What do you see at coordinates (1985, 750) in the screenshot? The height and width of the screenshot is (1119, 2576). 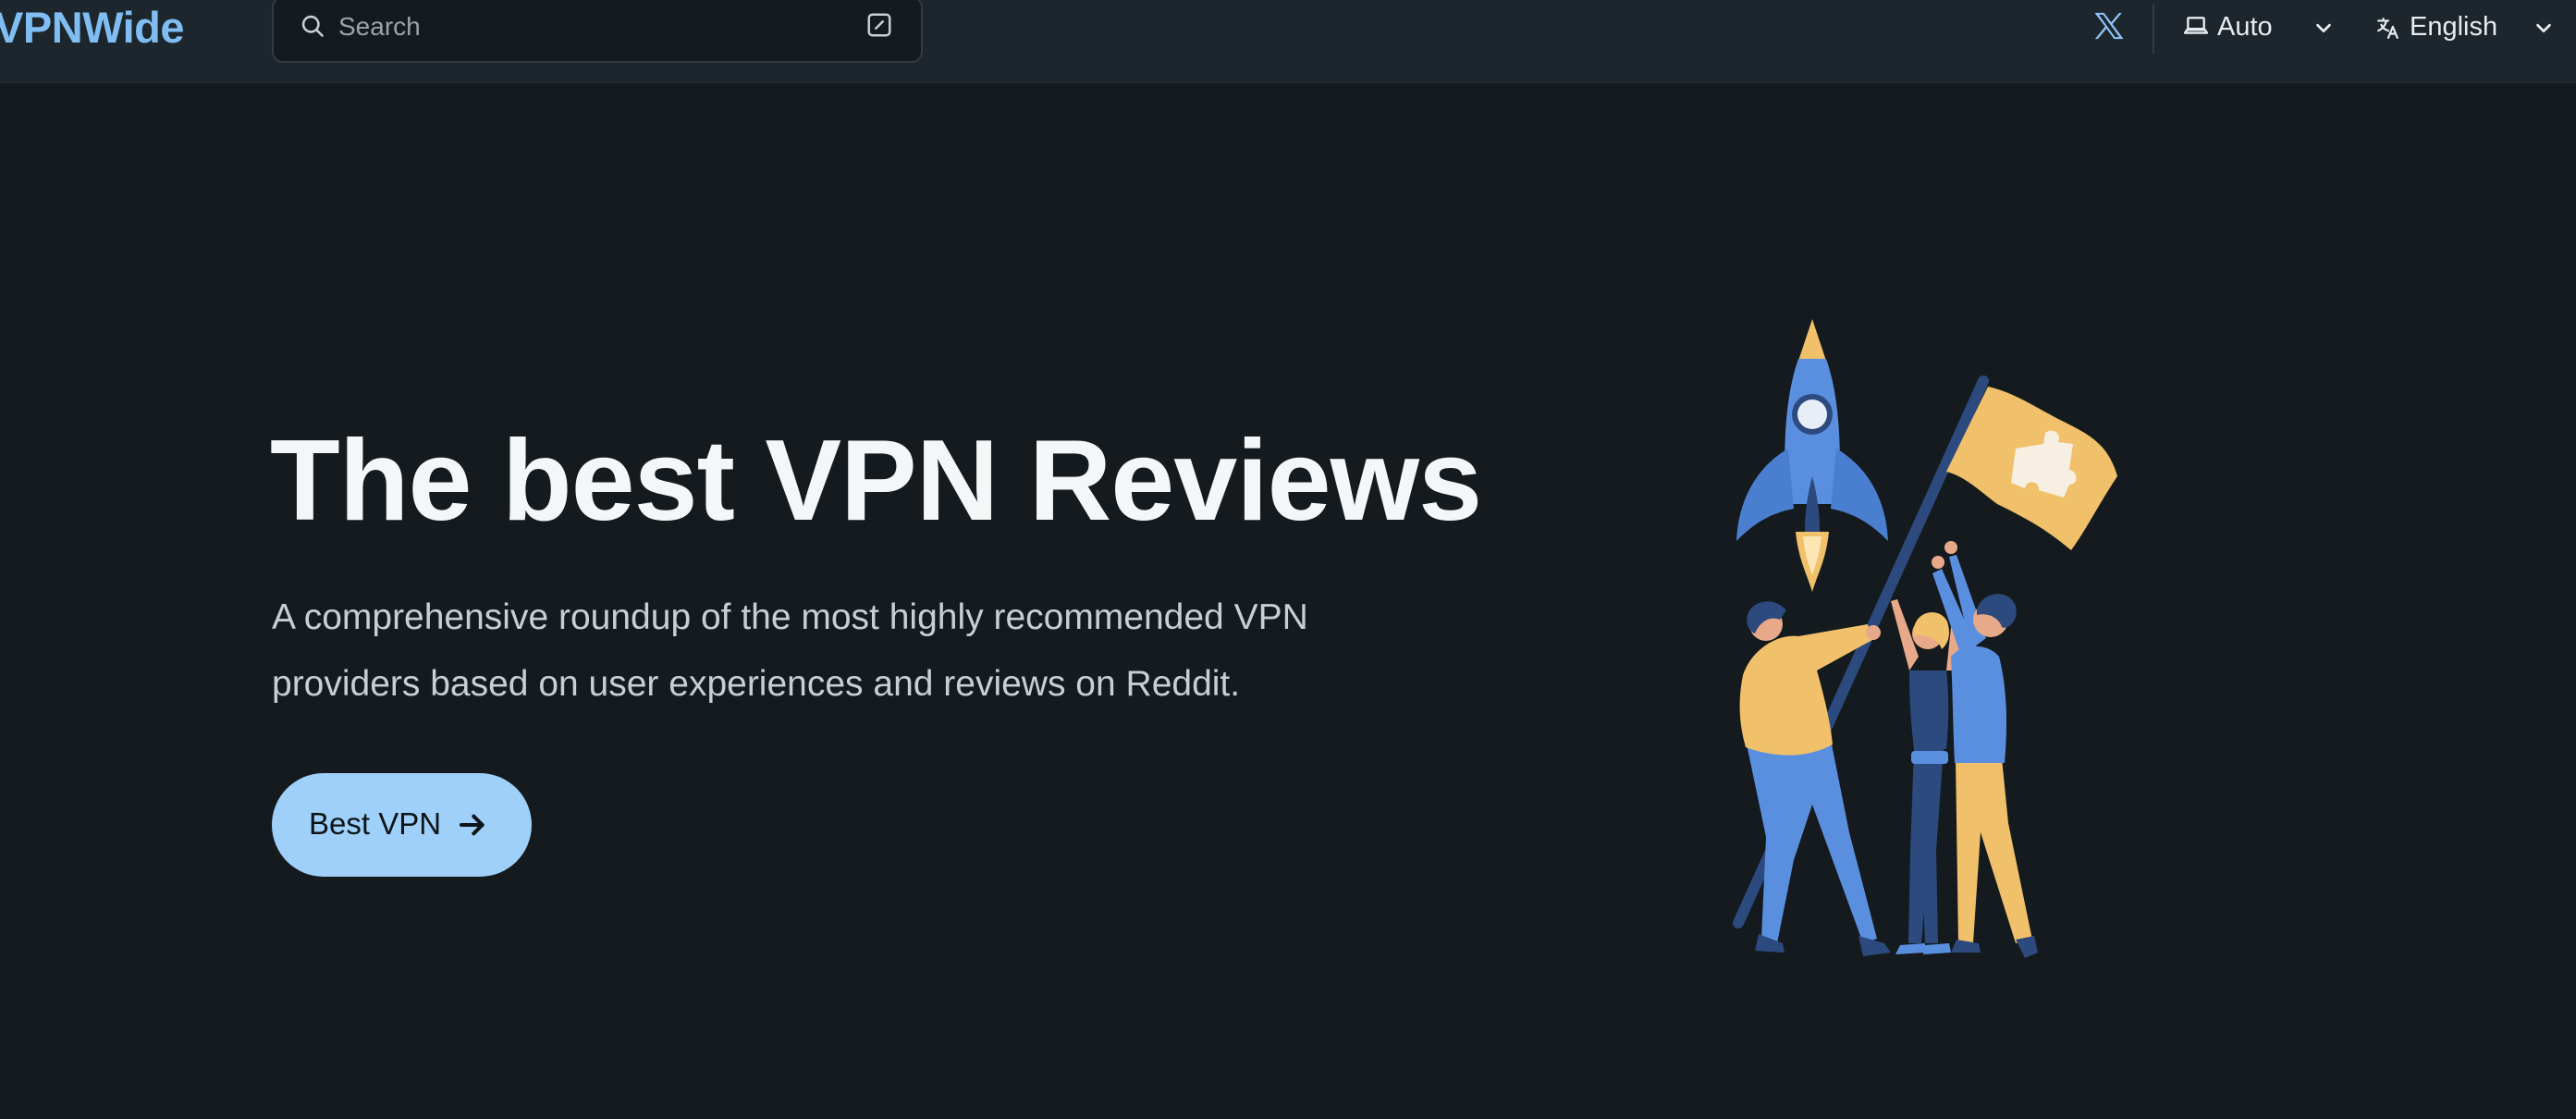 I see `person-right` at bounding box center [1985, 750].